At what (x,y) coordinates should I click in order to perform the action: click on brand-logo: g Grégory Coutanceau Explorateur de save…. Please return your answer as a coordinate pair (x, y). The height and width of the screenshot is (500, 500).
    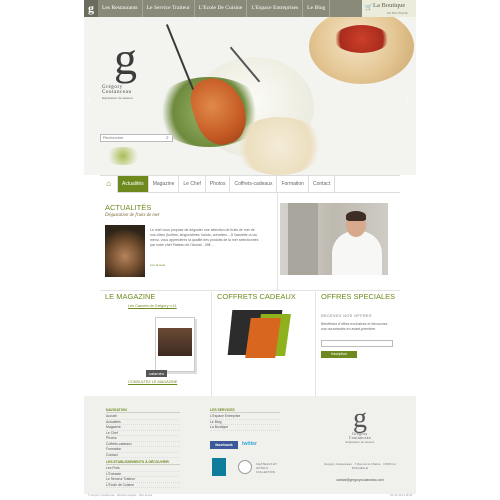
    Looking at the image, I should click on (147, 67).